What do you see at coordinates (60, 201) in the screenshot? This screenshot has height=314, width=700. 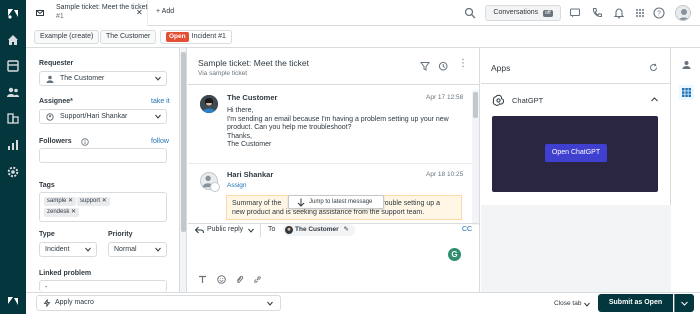 I see `tag-sample: sample ✕` at bounding box center [60, 201].